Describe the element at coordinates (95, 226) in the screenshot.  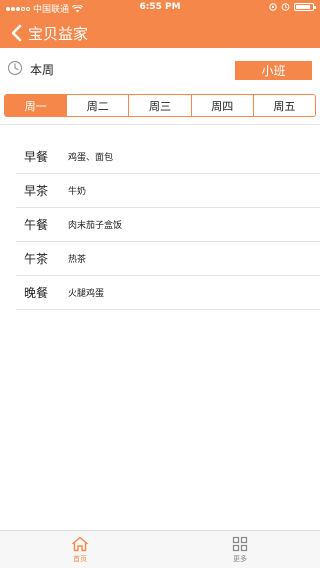
I see `meal-food: 肉末茄子盒饭` at that location.